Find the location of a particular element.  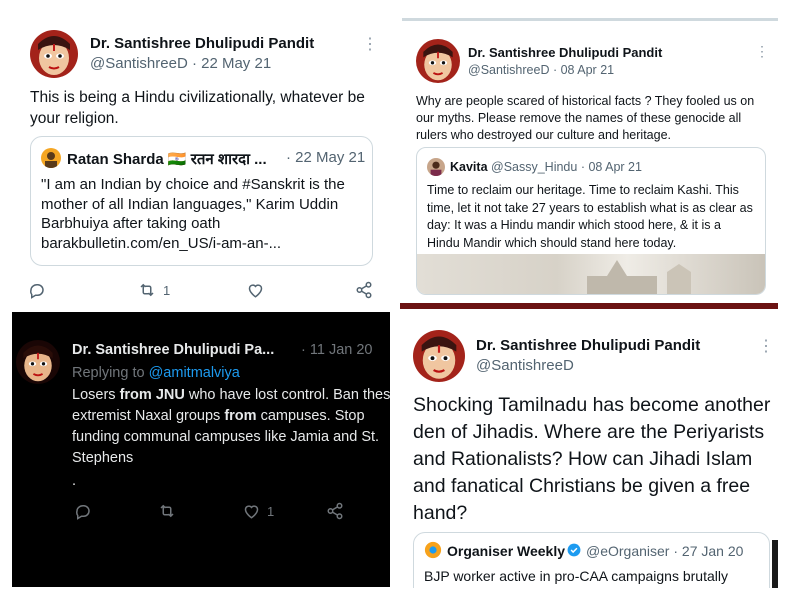

bold-text-fragment: from is located at coordinates (240, 416).